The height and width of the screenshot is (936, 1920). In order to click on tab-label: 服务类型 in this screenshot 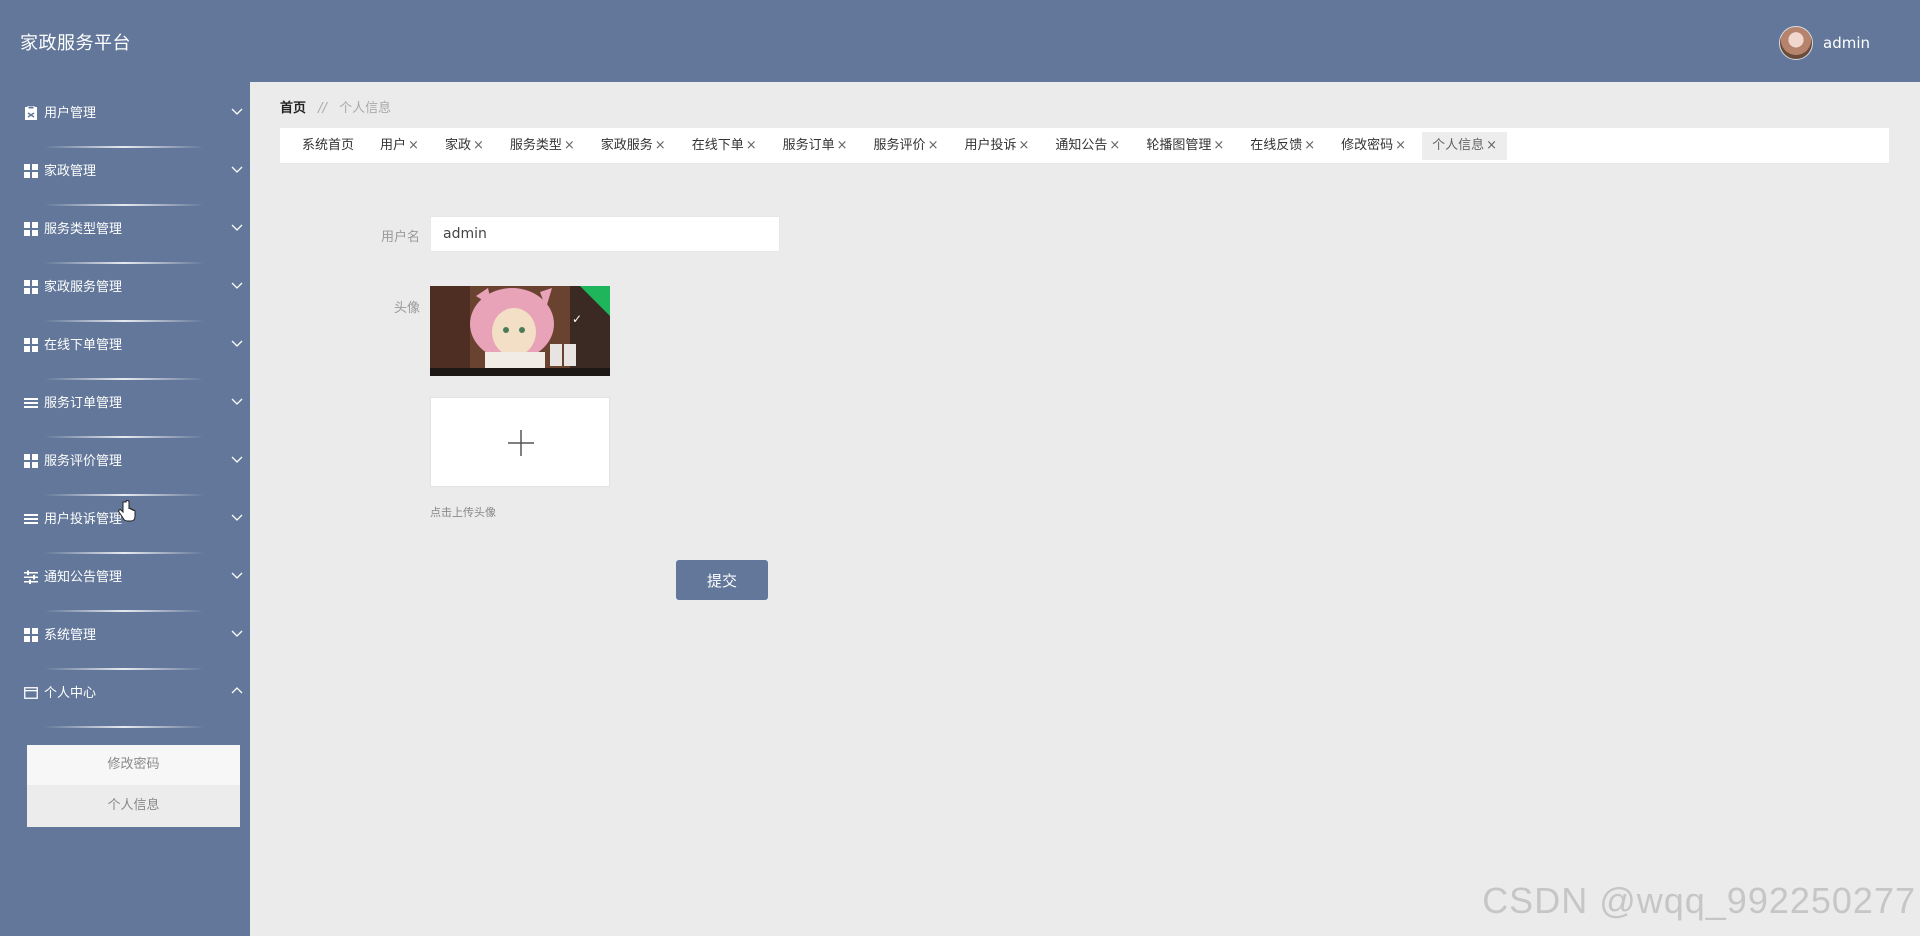, I will do `click(535, 145)`.